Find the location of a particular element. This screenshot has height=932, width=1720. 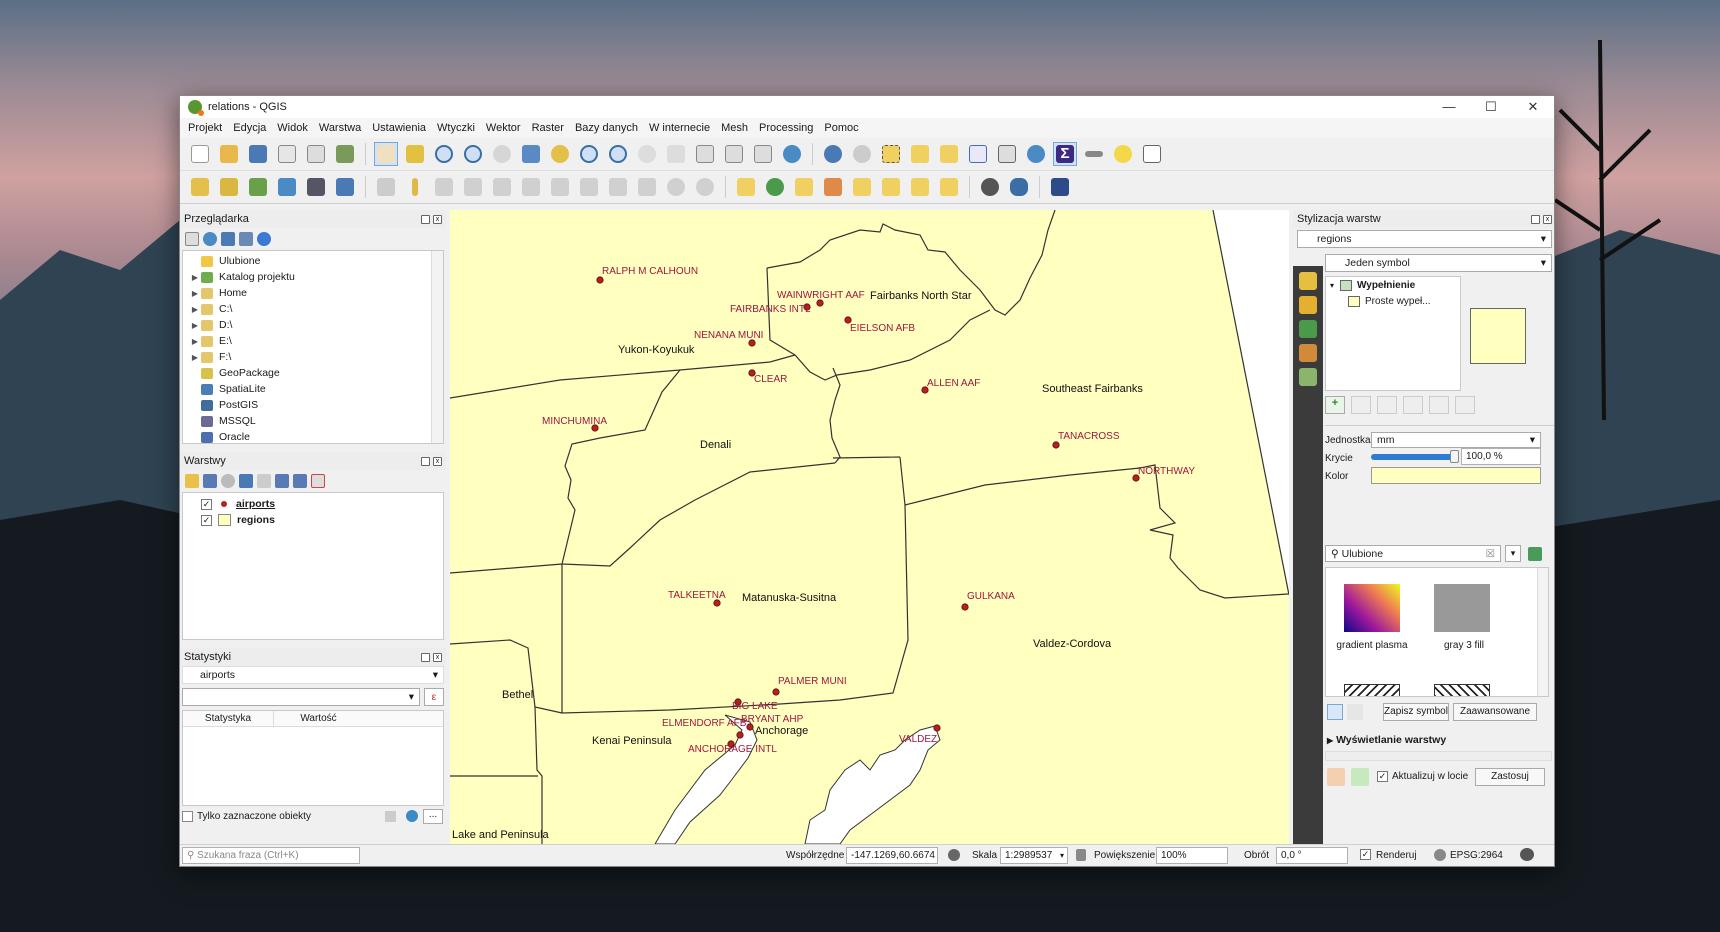

add-selected-layers-icon is located at coordinates (192, 239).